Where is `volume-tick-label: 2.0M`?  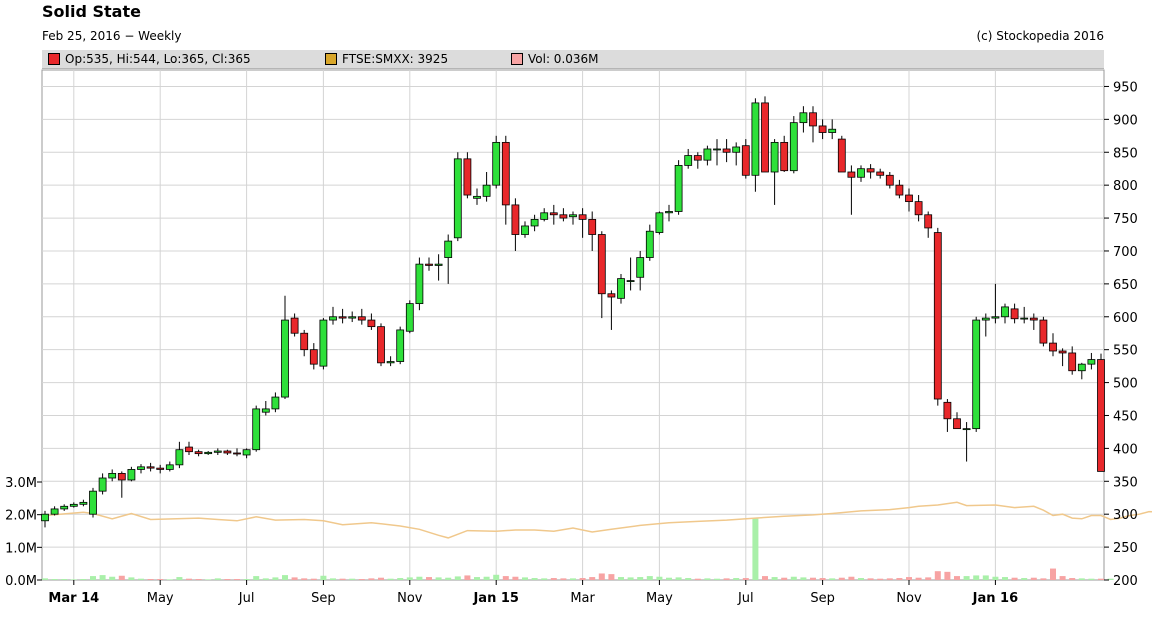 volume-tick-label: 2.0M is located at coordinates (21, 516).